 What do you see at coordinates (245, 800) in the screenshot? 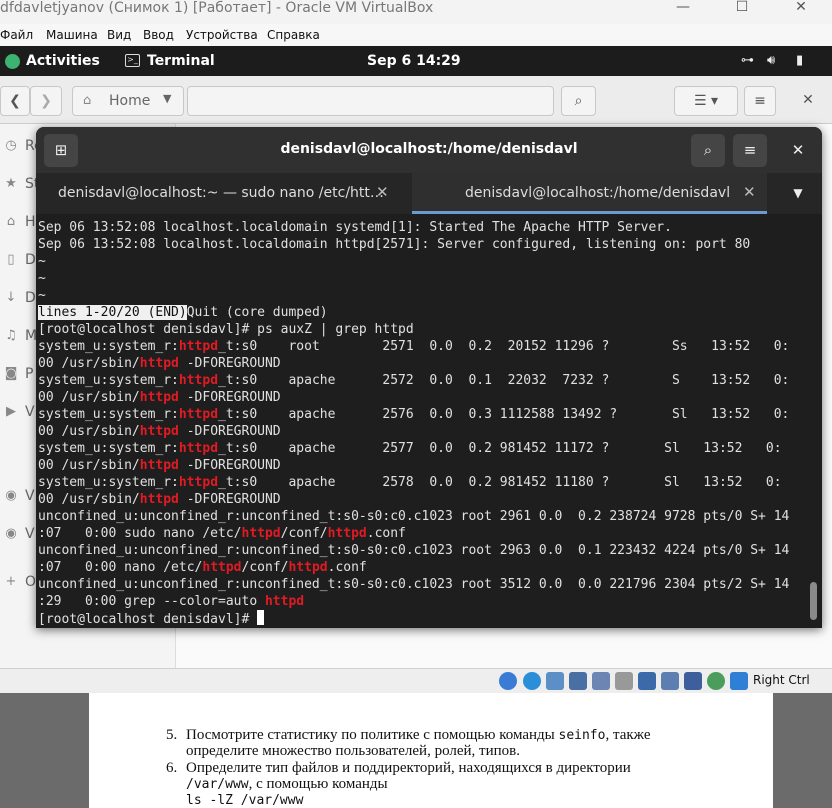
I see `item-6-command: ls -lZ /var/www` at bounding box center [245, 800].